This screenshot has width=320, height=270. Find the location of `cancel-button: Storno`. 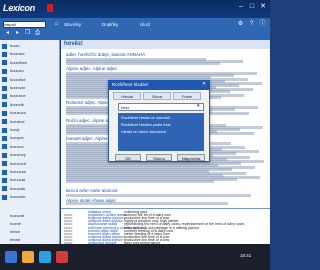

cancel-button: Storno is located at coordinates (159, 157).